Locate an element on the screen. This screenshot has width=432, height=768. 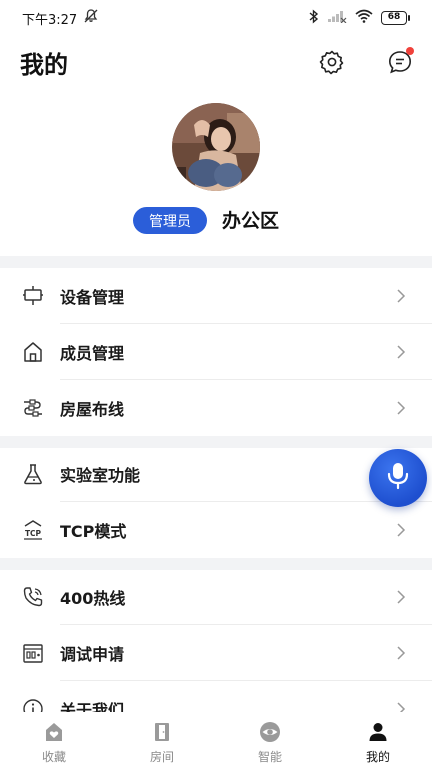
tab-label: 我的 is located at coordinates (377, 757).